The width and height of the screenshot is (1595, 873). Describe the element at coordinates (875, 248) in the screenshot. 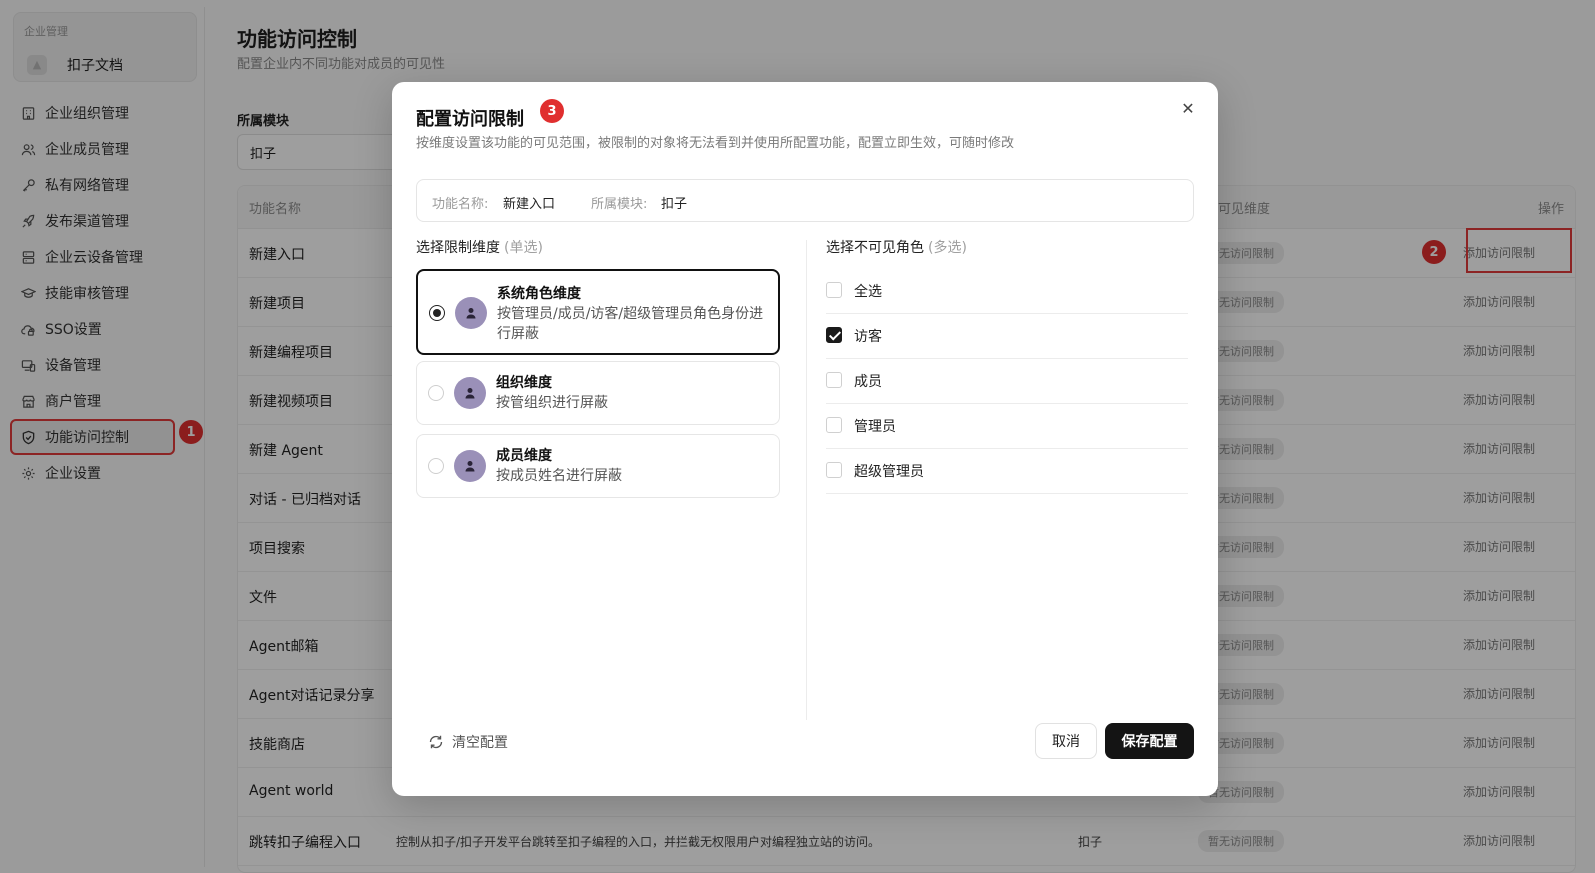

I see `roles-title-text: 选择不可见角色` at that location.